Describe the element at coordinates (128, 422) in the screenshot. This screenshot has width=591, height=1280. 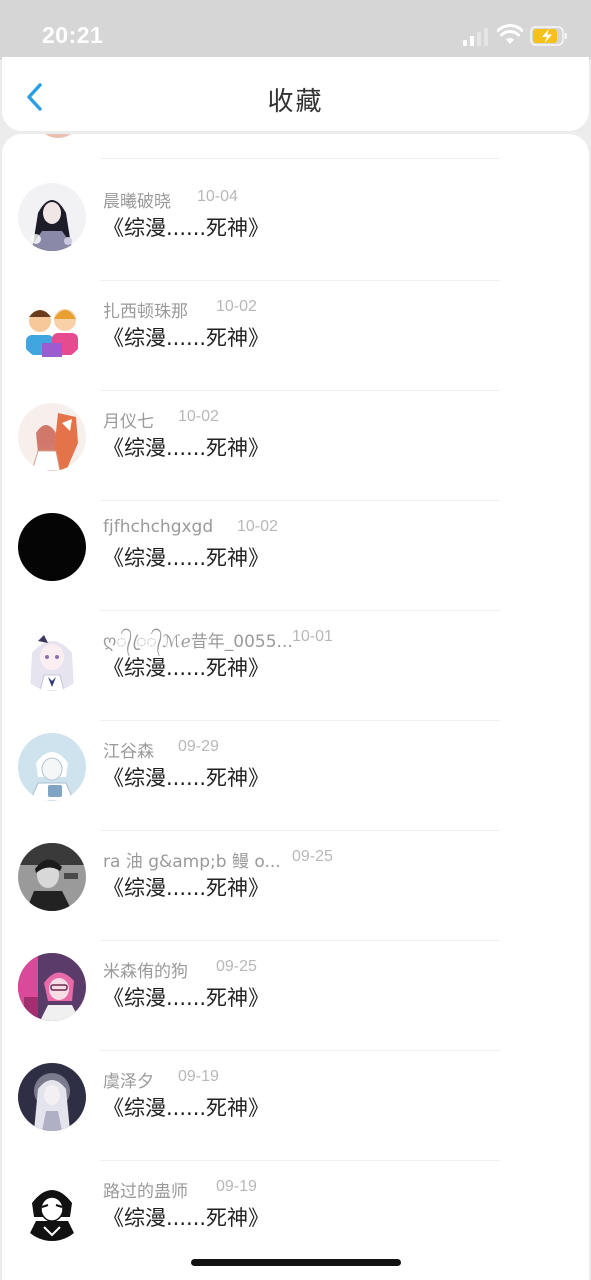
I see `username: 月仪七` at that location.